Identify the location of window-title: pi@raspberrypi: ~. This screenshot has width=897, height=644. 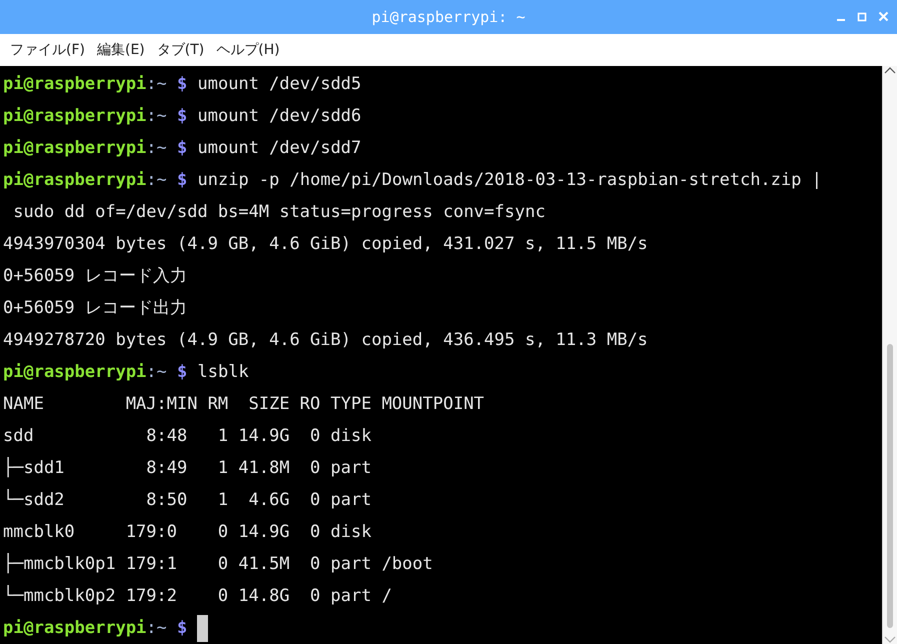
(449, 17).